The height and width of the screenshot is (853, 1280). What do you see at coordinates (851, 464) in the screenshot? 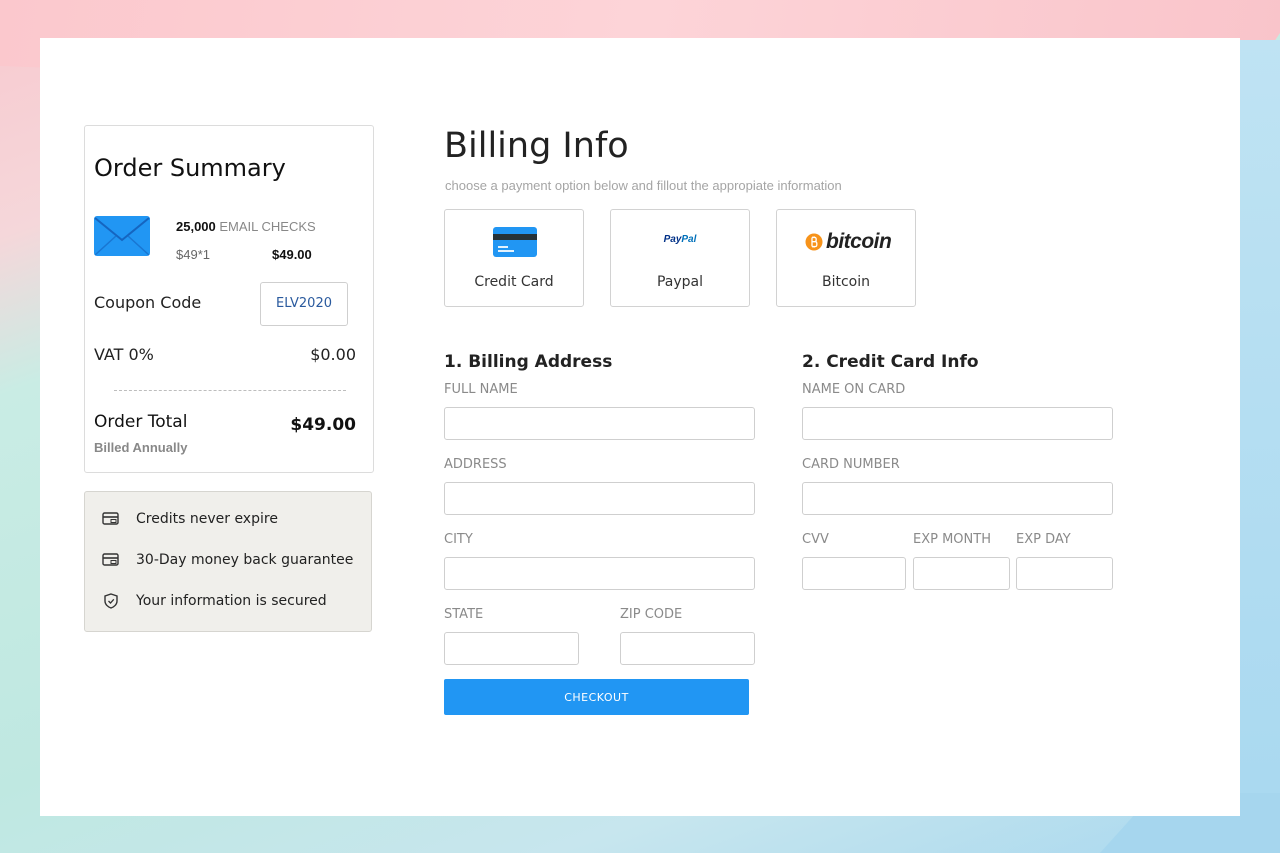
I see `card-number-label: CARD NUMBER` at bounding box center [851, 464].